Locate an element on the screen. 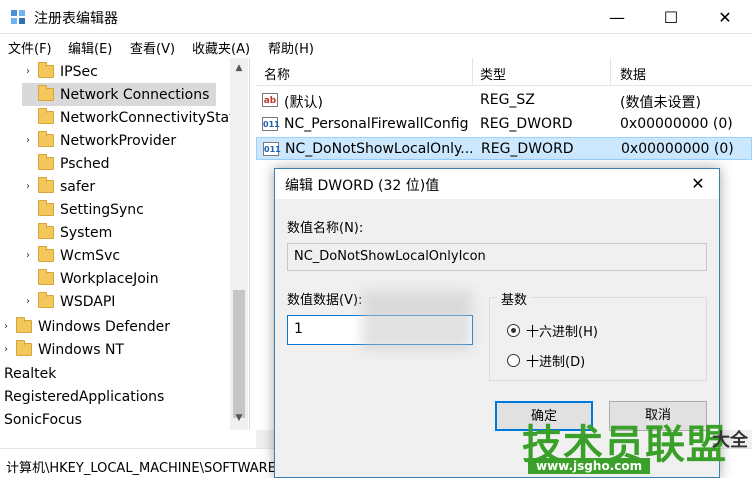 The image size is (752, 478). tree-item-label: NetworkConnectivityStat is located at coordinates (147, 117).